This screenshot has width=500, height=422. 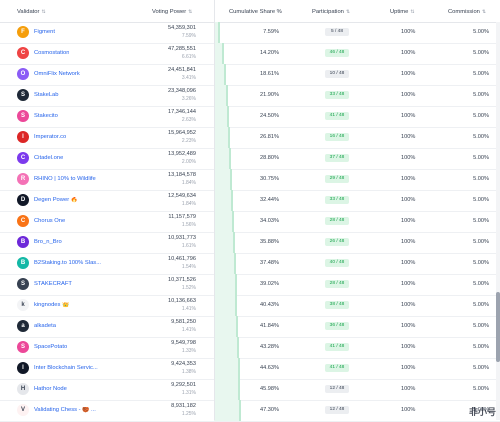 What do you see at coordinates (337, 305) in the screenshot?
I see `participation-badge: 38 / 48` at bounding box center [337, 305].